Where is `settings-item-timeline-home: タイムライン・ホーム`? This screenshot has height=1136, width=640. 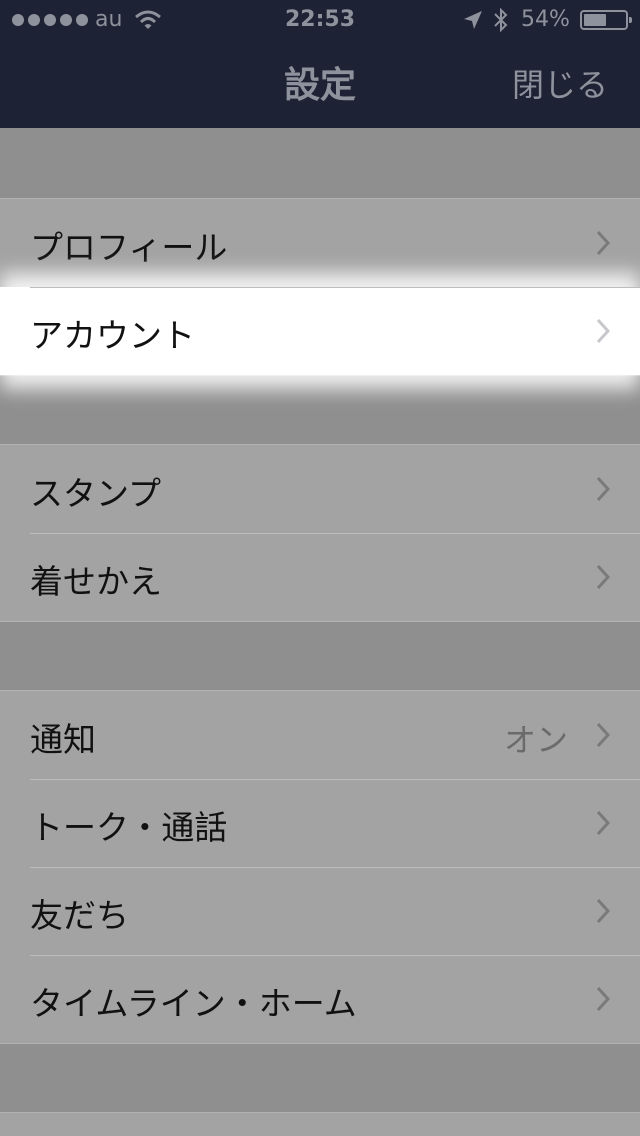 settings-item-timeline-home: タイムライン・ホーム is located at coordinates (320, 999).